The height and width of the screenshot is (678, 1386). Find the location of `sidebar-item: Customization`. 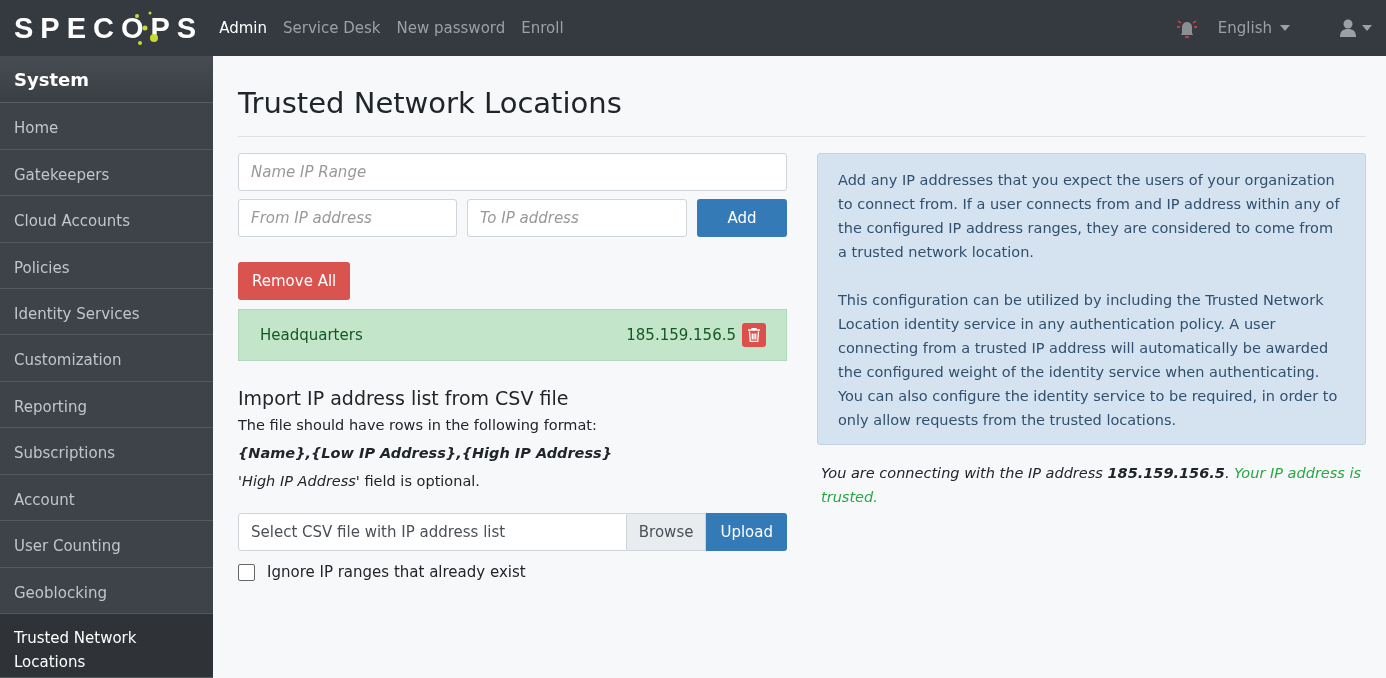

sidebar-item: Customization is located at coordinates (106, 358).